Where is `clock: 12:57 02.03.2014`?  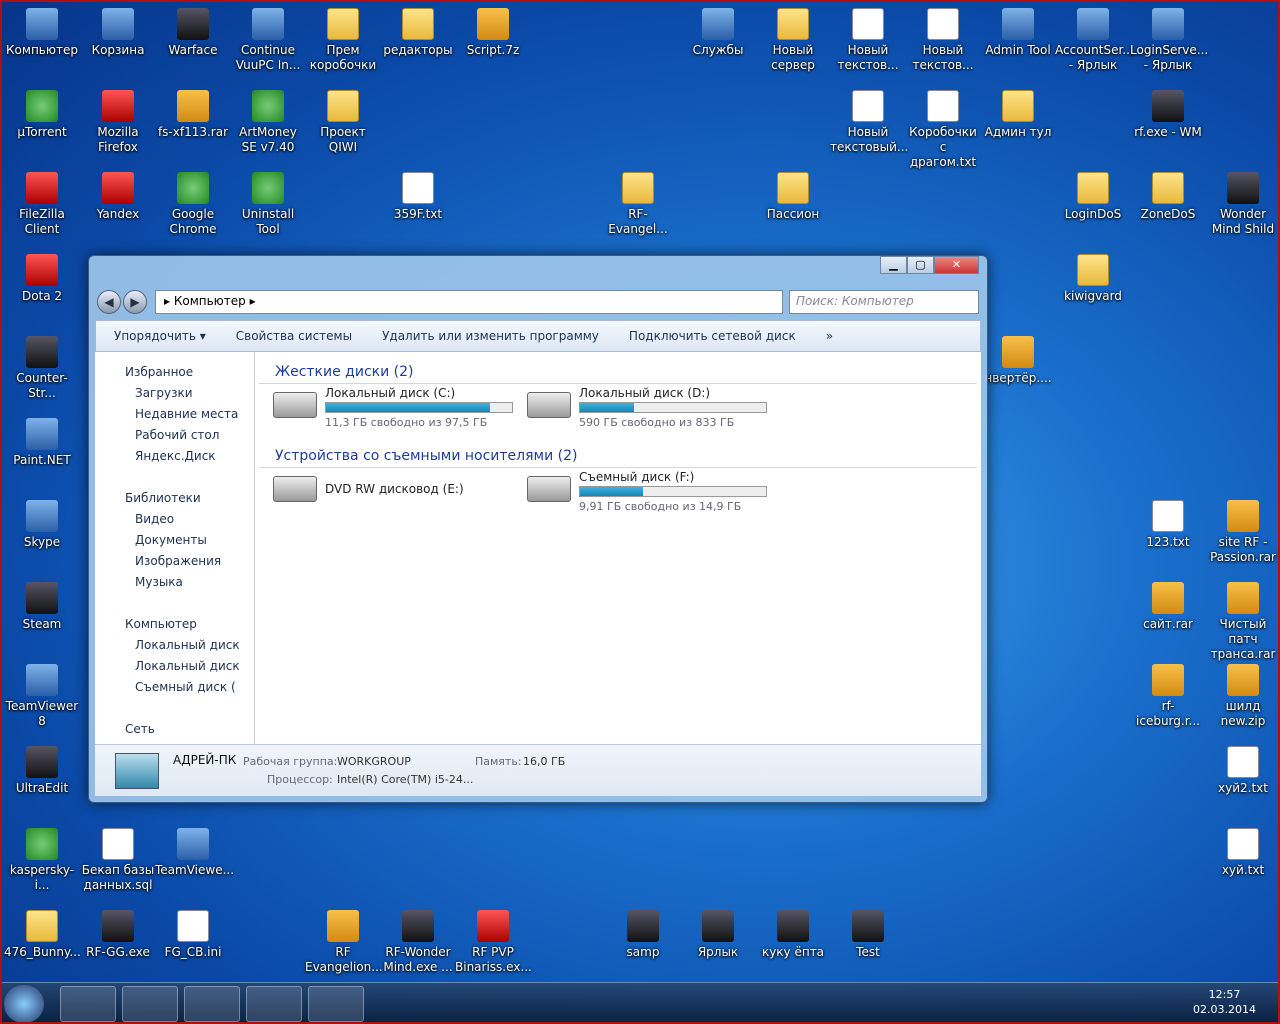
clock: 12:57 02.03.2014 is located at coordinates (1224, 1002).